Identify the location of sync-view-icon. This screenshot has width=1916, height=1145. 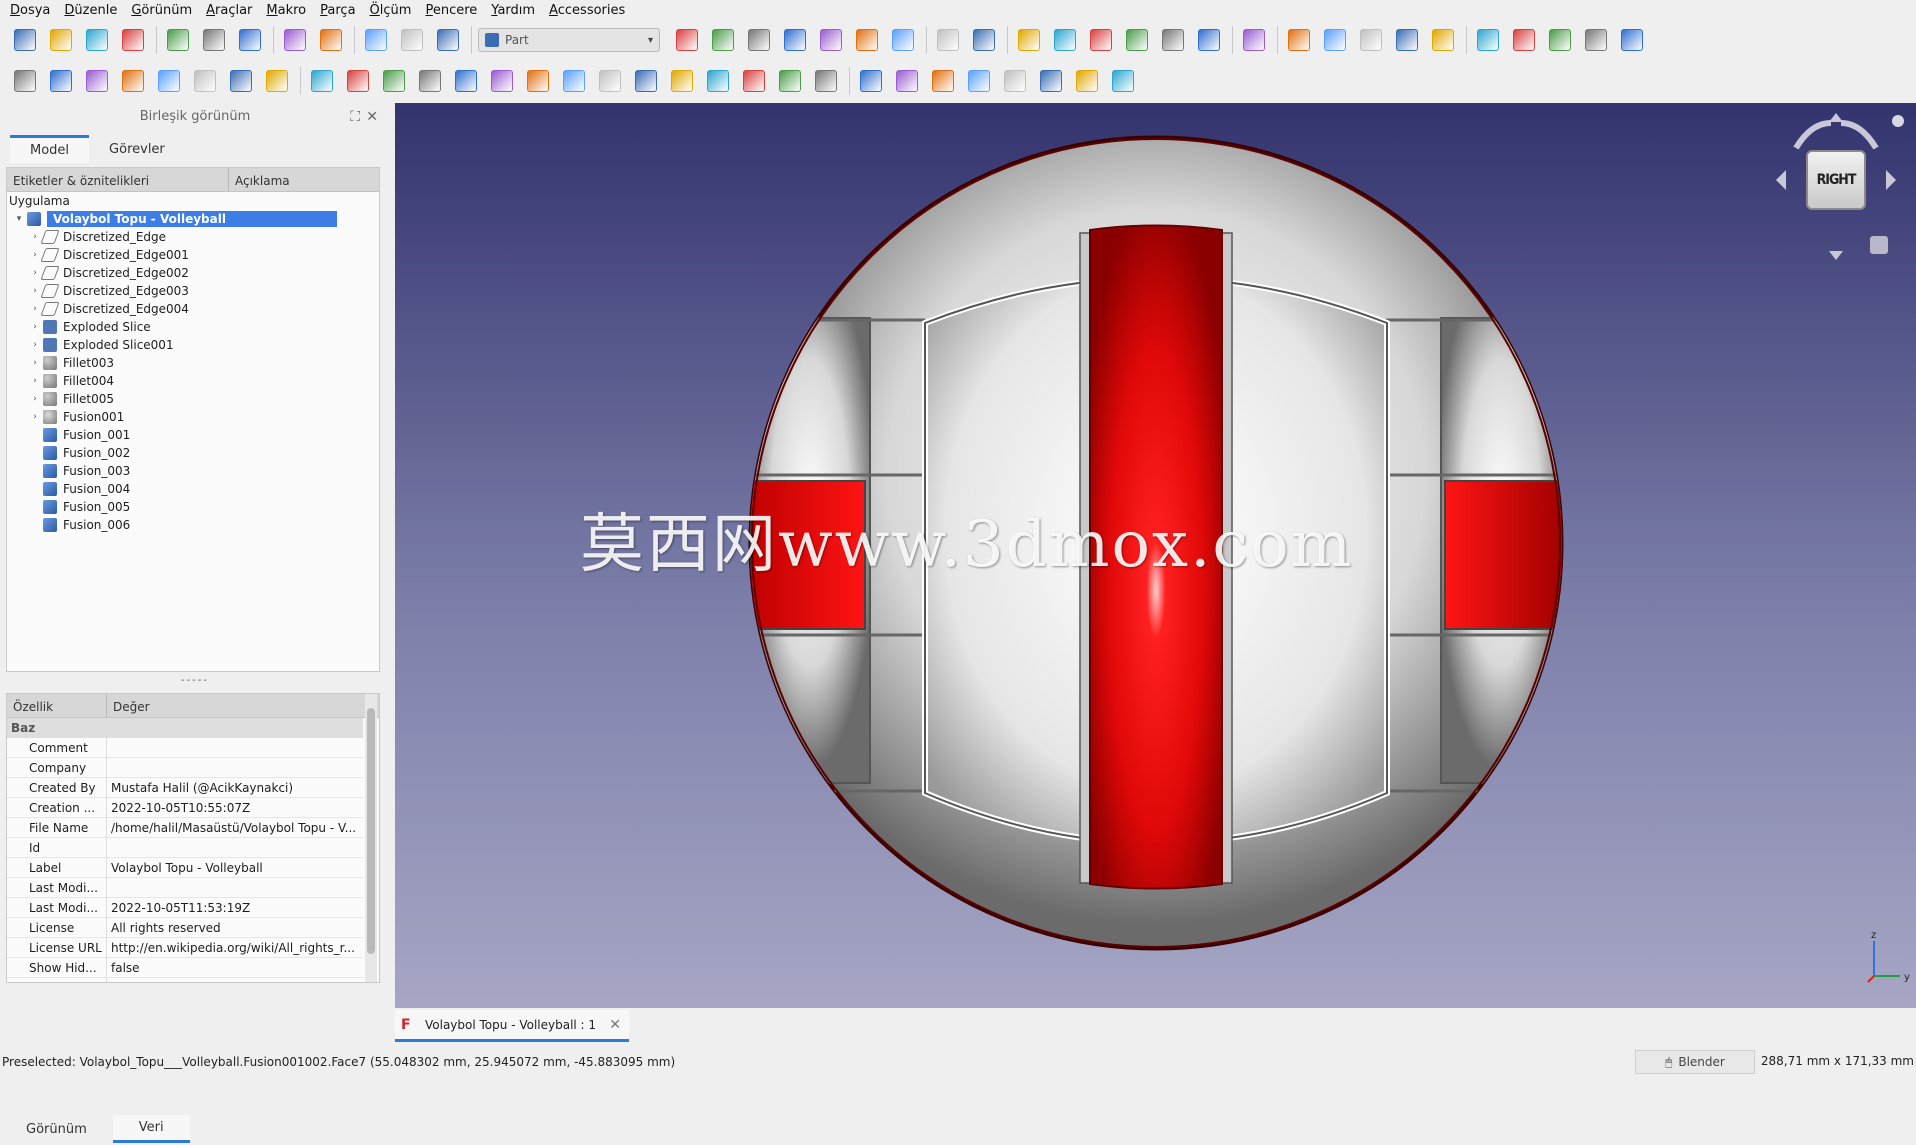
(903, 40).